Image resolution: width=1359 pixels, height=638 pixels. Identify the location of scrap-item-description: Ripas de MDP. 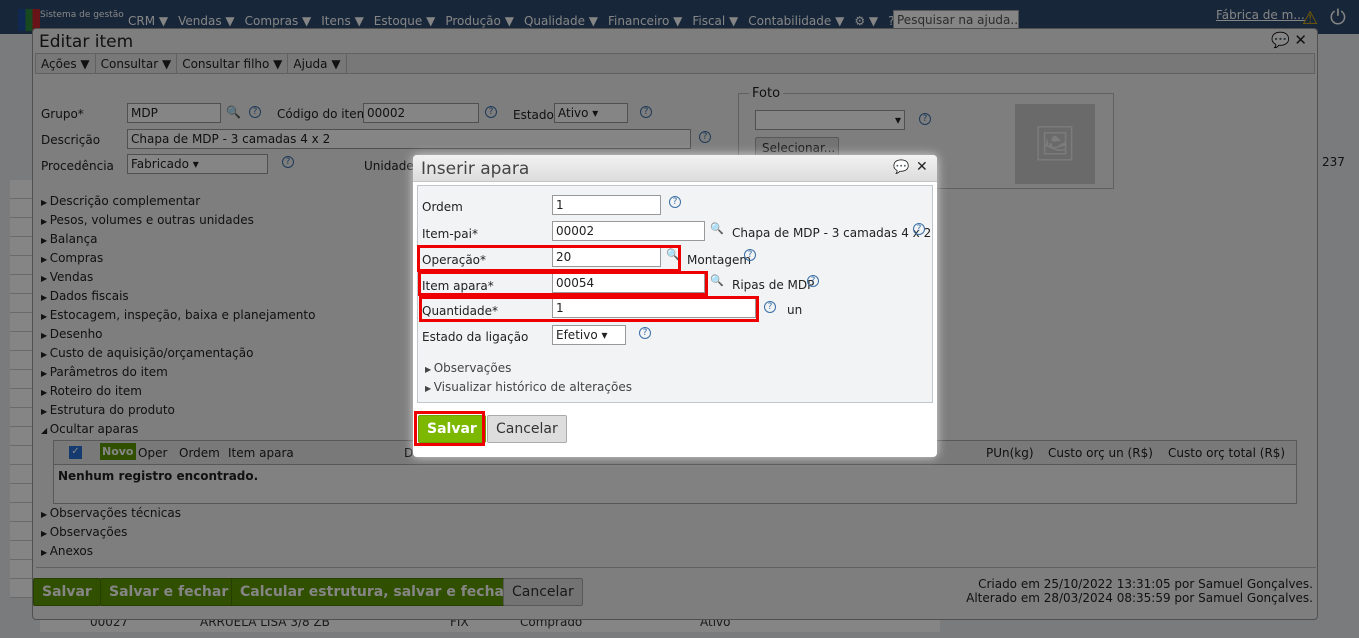
(773, 285).